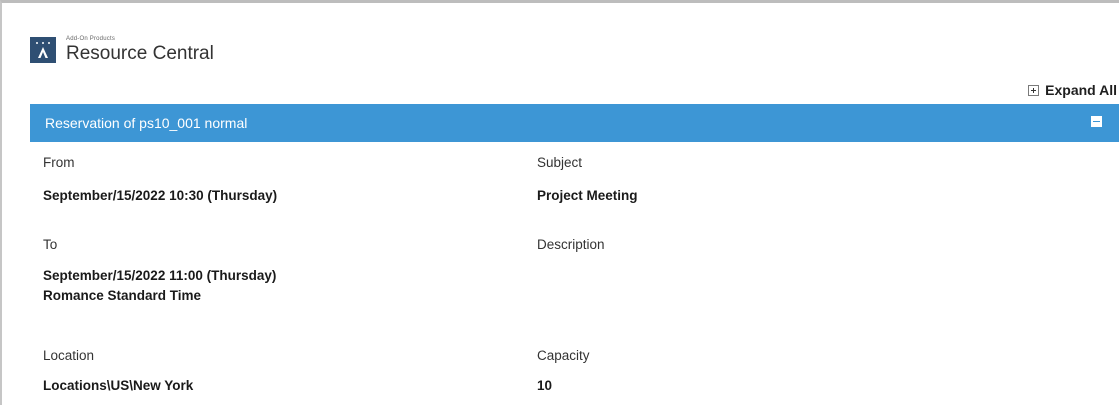  Describe the element at coordinates (43, 50) in the screenshot. I see `resource-central-logo-icon` at that location.